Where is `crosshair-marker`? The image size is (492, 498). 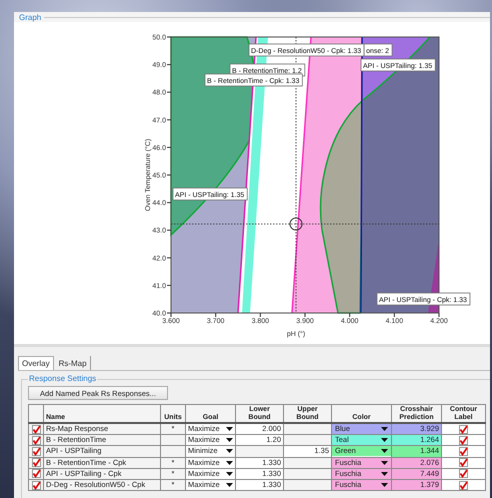 crosshair-marker is located at coordinates (296, 224).